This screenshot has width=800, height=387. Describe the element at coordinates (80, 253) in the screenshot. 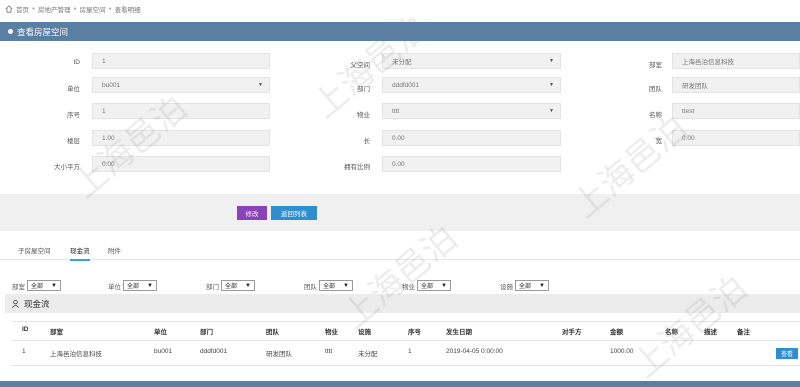

I see `tab-cash-flow: 现金流` at that location.